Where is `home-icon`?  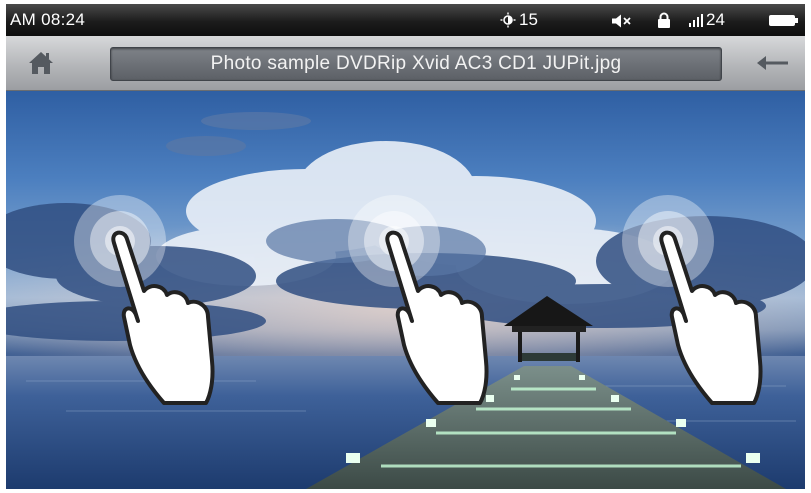
home-icon is located at coordinates (41, 63).